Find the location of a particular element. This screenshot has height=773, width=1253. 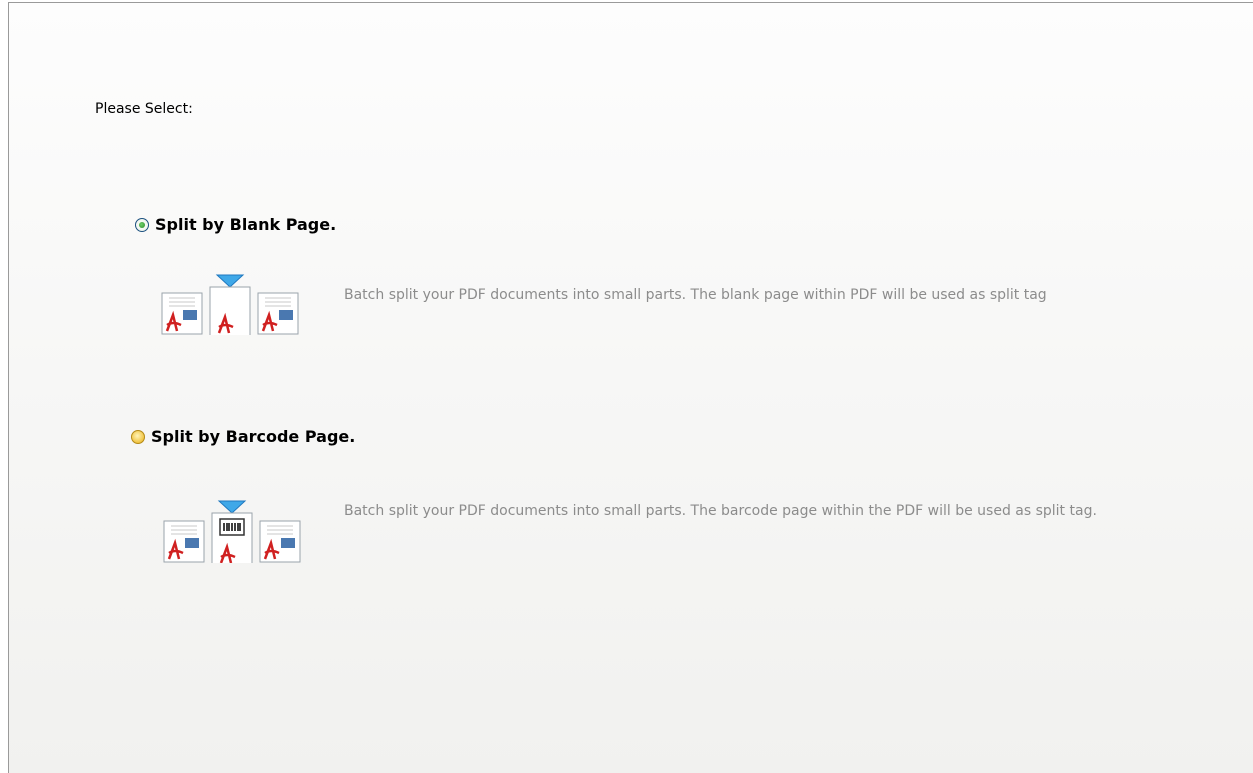

option-label-blank: Split by Blank Page. is located at coordinates (246, 224).